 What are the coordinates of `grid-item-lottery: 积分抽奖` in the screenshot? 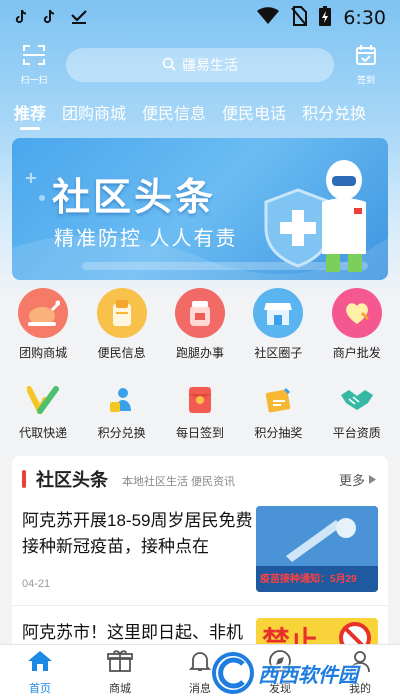 It's located at (278, 410).